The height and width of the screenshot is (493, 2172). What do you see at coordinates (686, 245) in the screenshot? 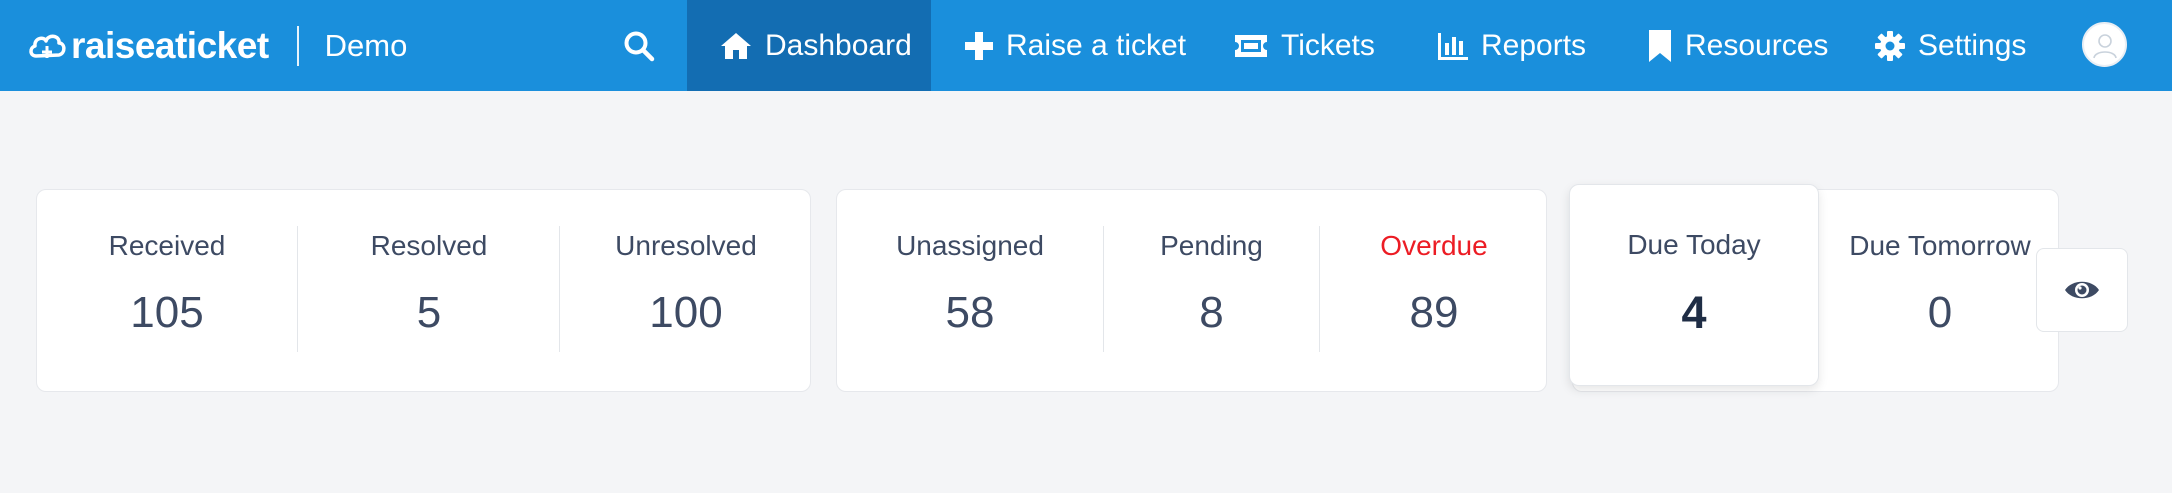
I see `stat-label: Unresolved` at bounding box center [686, 245].